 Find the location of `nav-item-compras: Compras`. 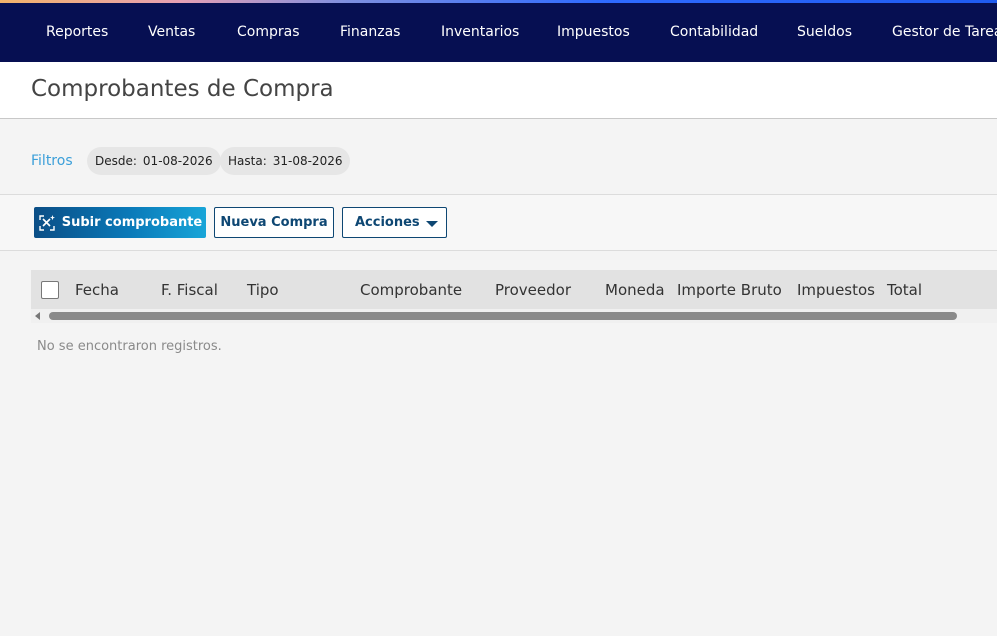

nav-item-compras: Compras is located at coordinates (268, 32).